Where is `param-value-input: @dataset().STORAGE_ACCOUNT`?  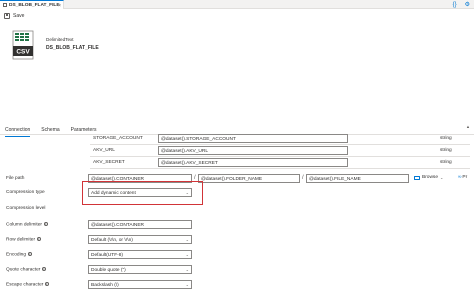 param-value-input: @dataset().STORAGE_ACCOUNT is located at coordinates (253, 138).